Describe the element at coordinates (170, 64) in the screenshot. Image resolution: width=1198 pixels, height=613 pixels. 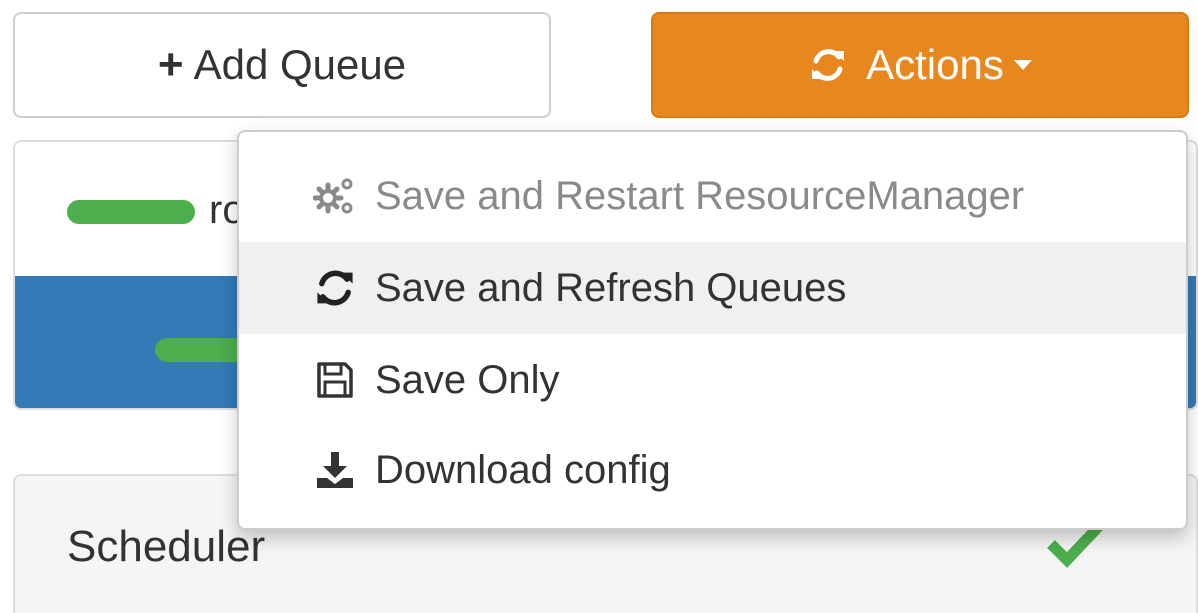
I see `plus-icon: +` at that location.